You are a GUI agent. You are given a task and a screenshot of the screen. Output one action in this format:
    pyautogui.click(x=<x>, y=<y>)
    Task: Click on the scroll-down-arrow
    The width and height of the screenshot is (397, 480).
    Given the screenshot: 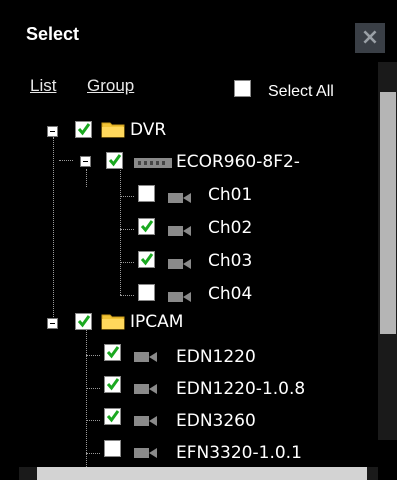 What is the action you would take?
    pyautogui.click(x=387, y=453)
    